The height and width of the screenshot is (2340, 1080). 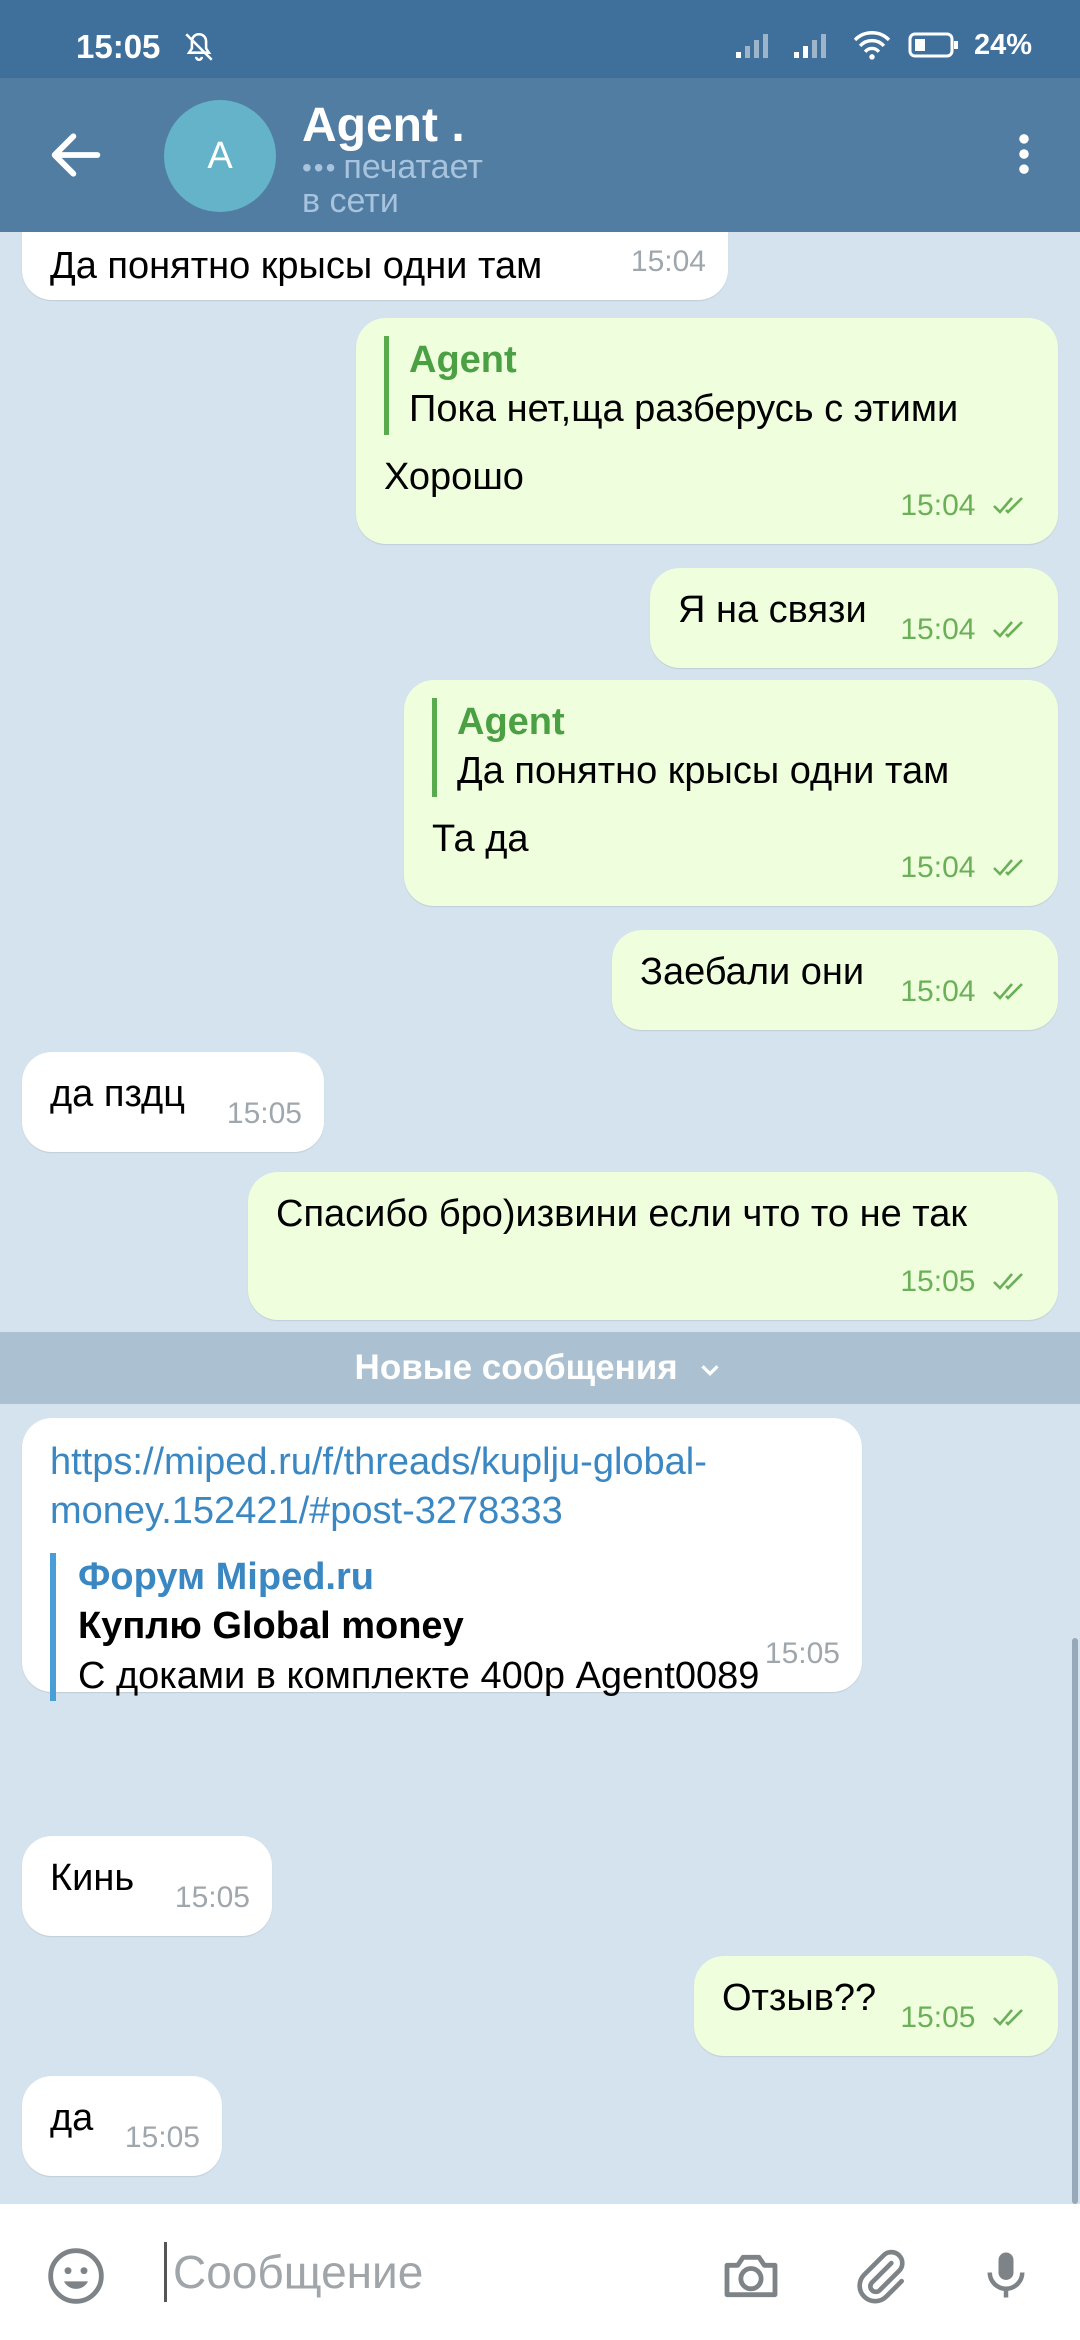 I want to click on battery-icon, so click(x=933, y=45).